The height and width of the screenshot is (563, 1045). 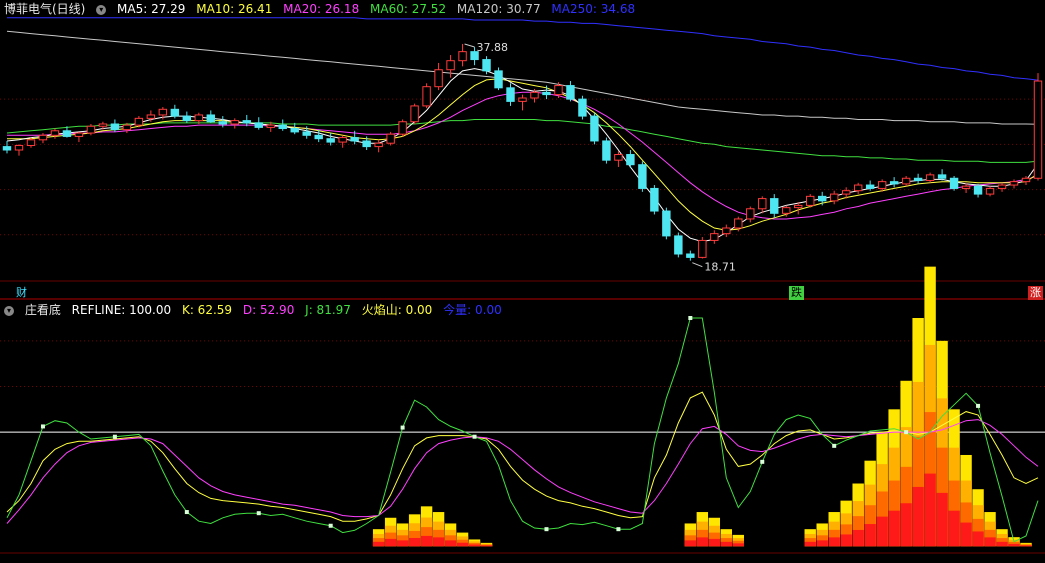 I want to click on ma20-label: MA20: 26.18, so click(x=321, y=9).